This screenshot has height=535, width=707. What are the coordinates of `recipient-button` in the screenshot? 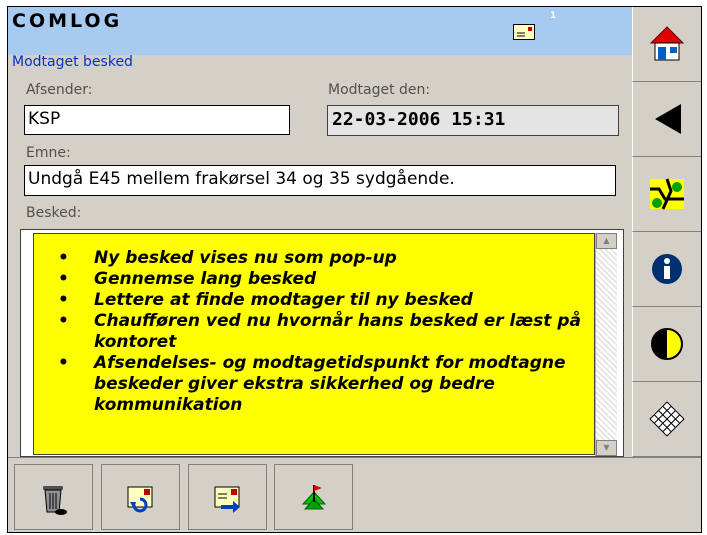 It's located at (313, 497).